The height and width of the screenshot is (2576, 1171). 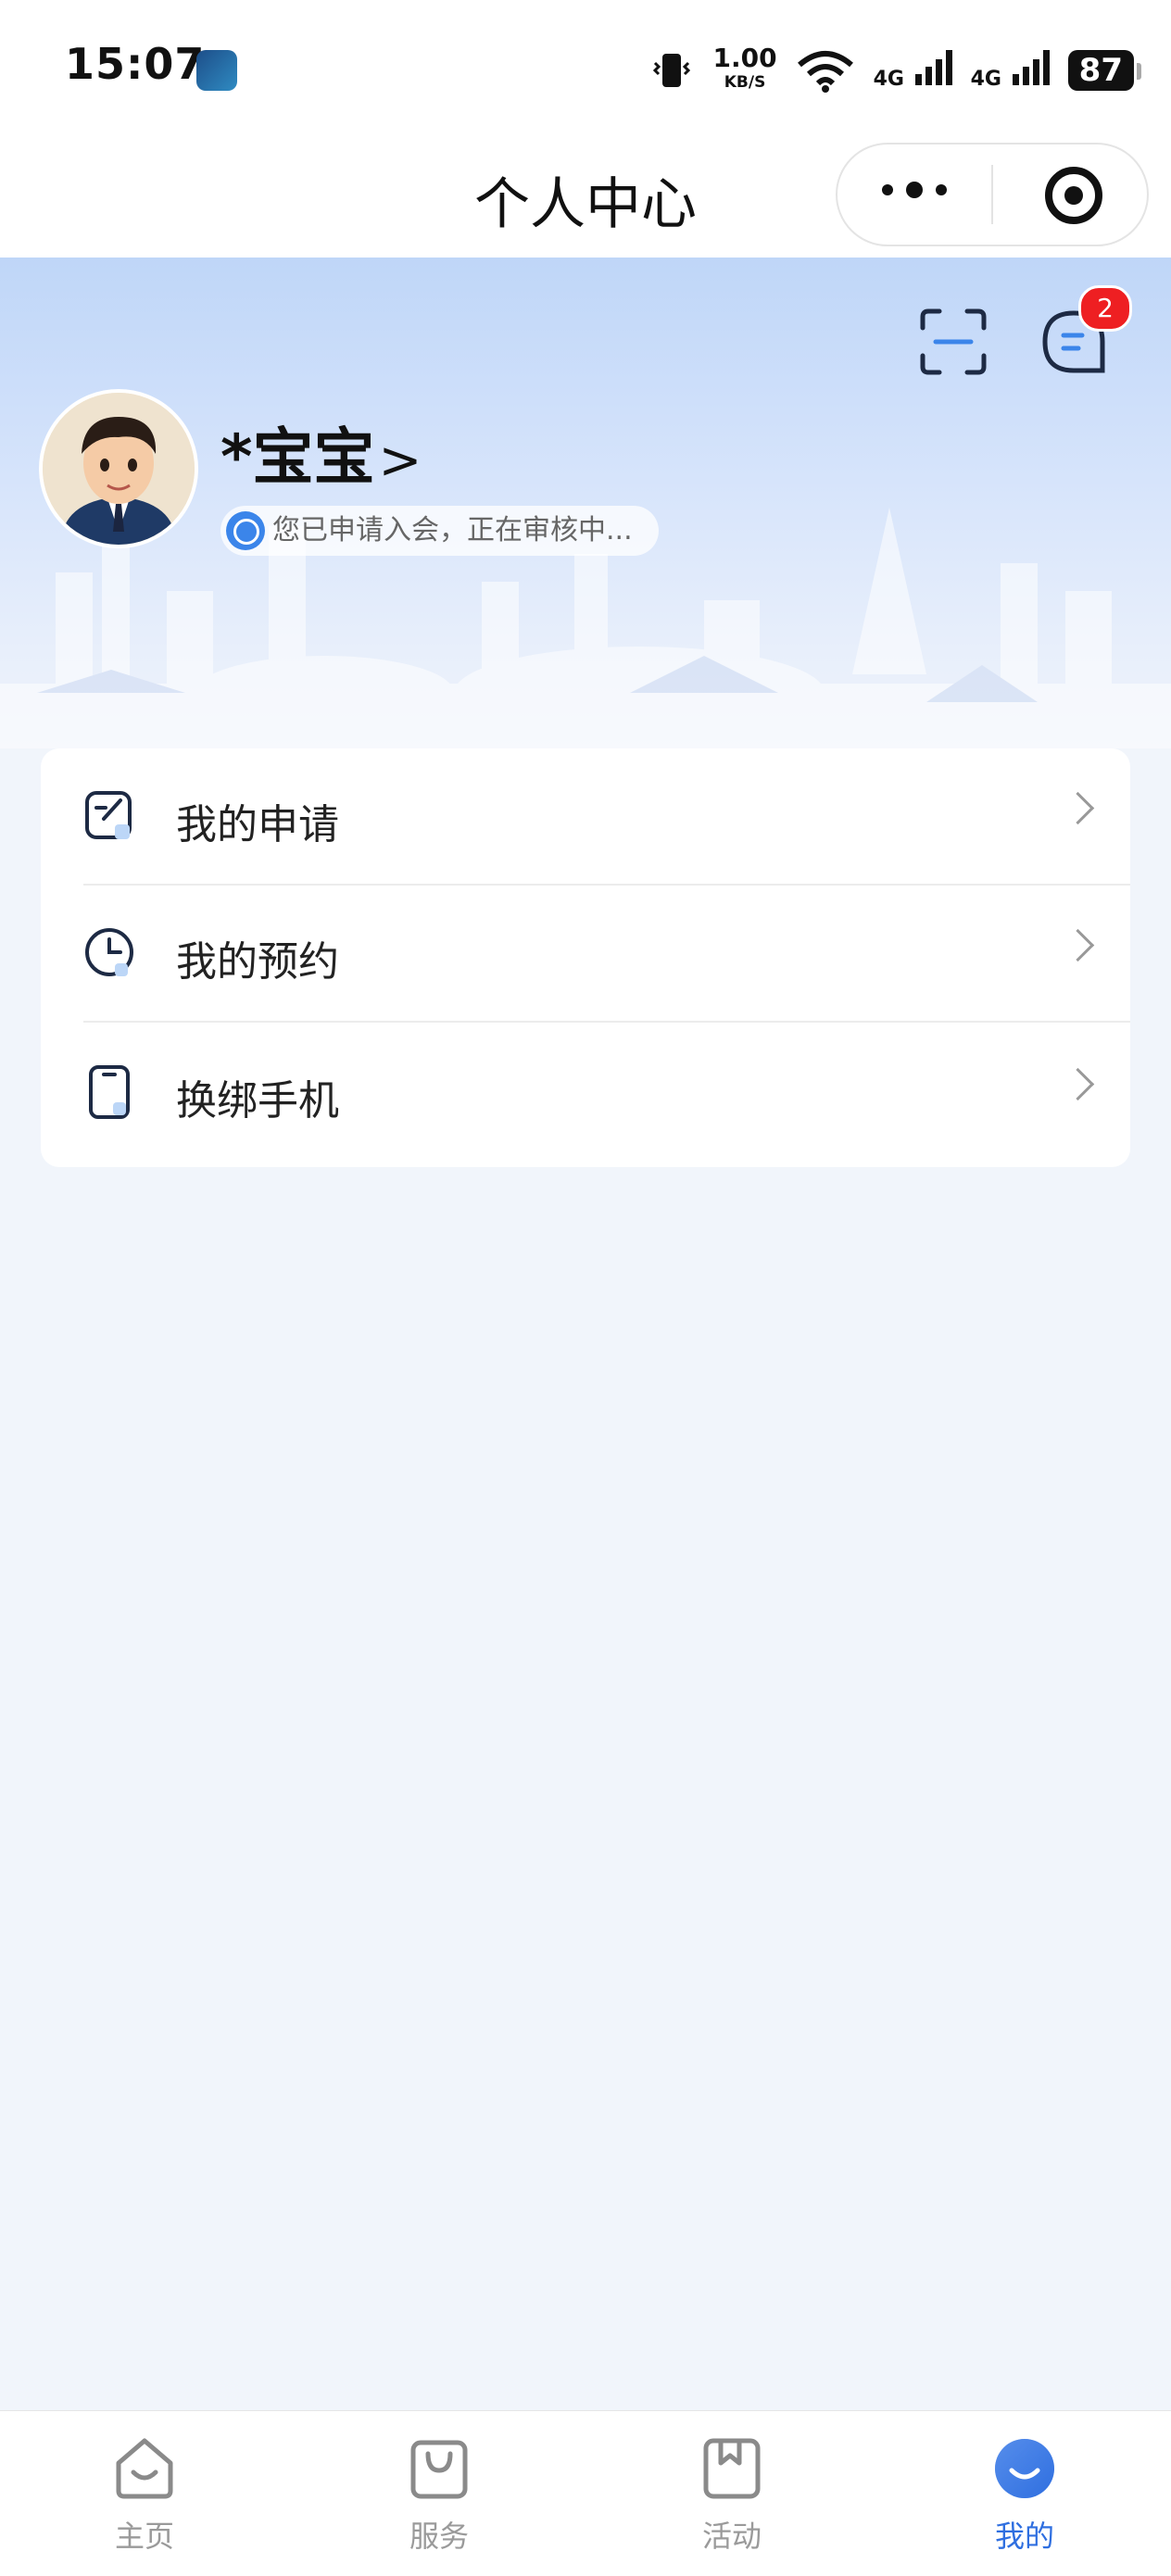 I want to click on menu-item-label: 我的申请, so click(x=257, y=824).